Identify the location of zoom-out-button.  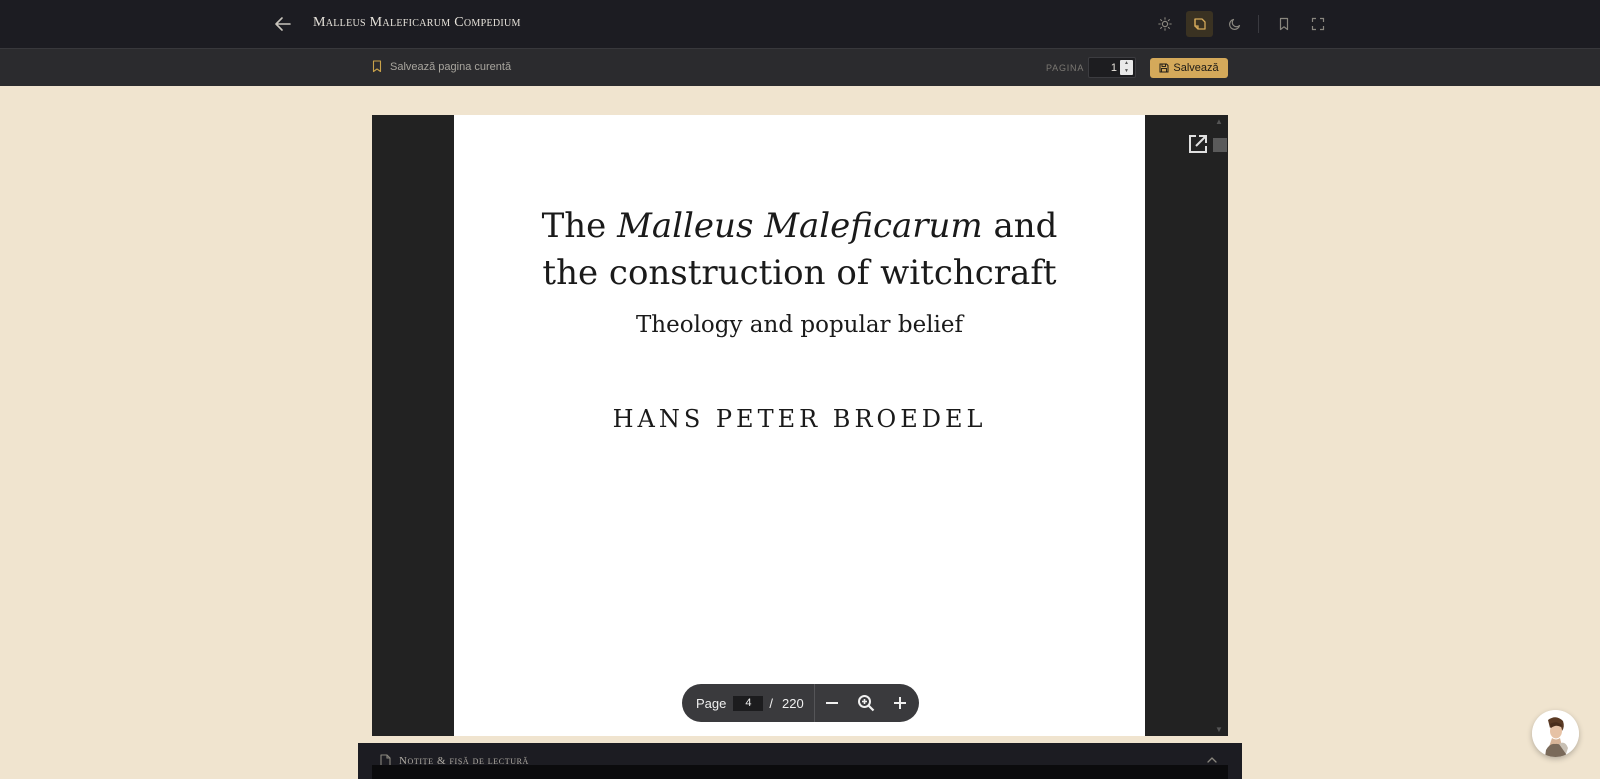
(832, 703).